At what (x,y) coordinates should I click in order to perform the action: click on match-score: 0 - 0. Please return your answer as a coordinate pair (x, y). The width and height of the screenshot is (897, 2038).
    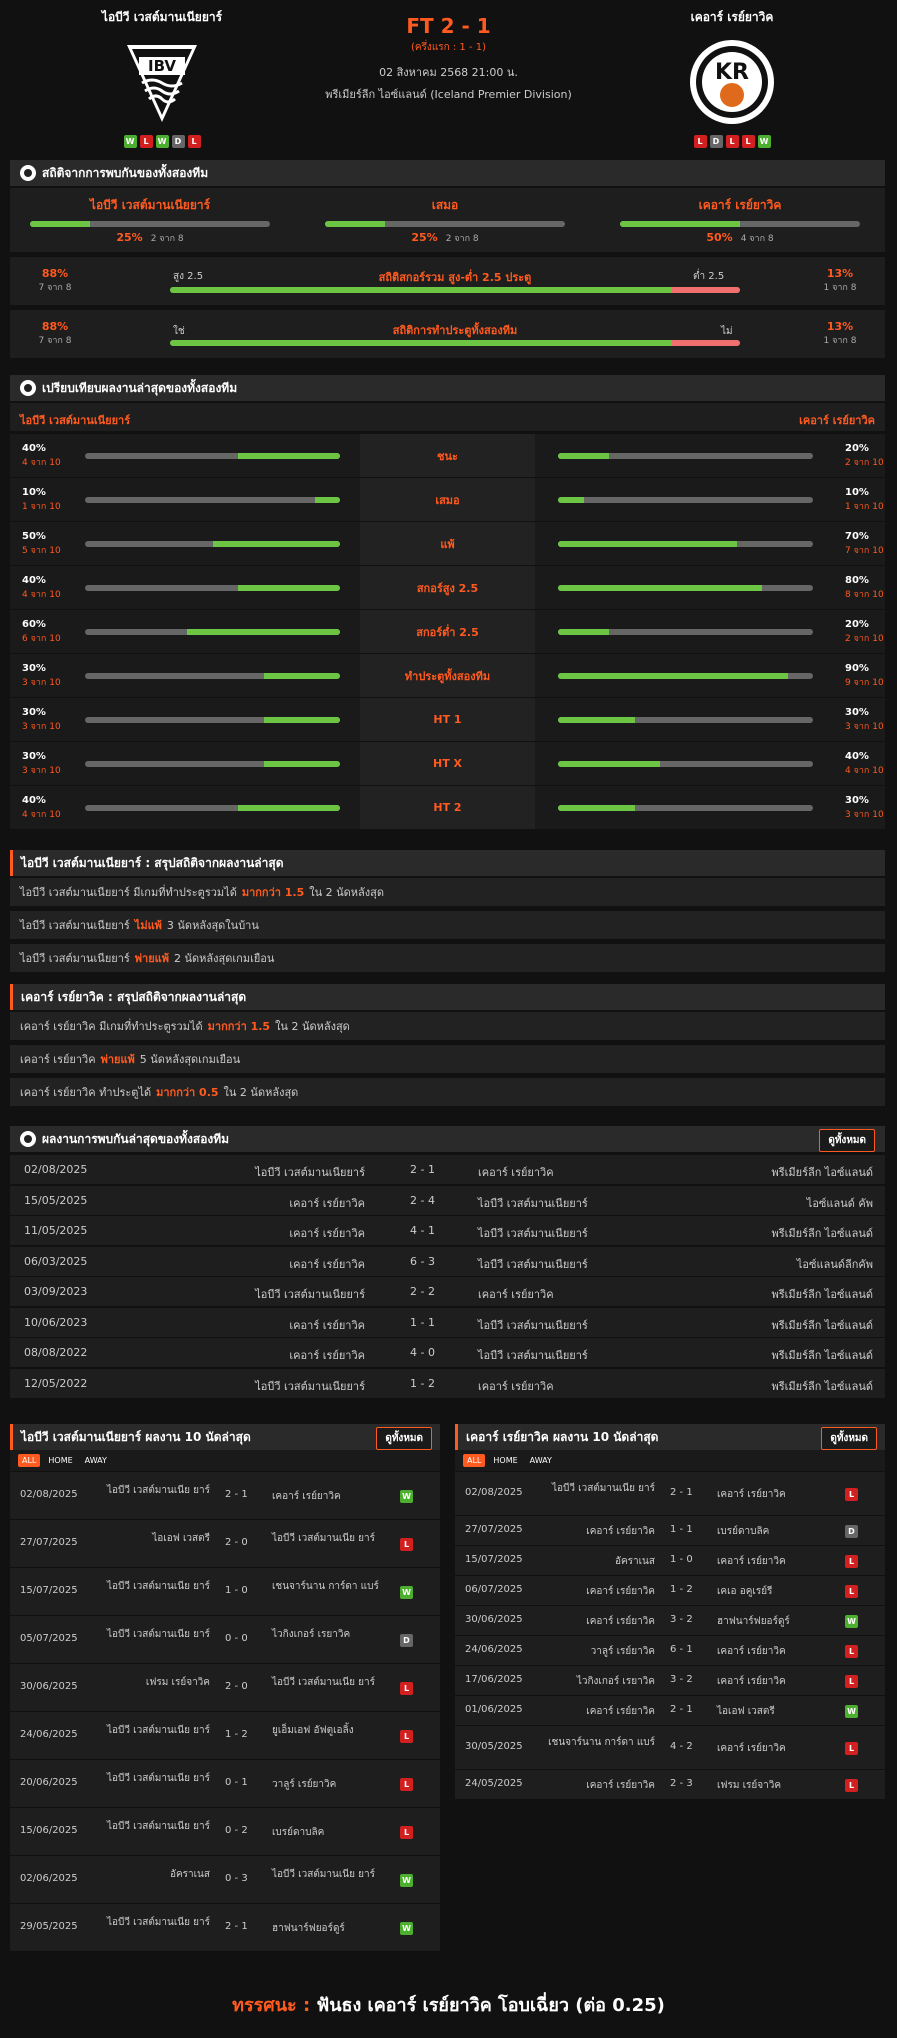
    Looking at the image, I should click on (236, 1638).